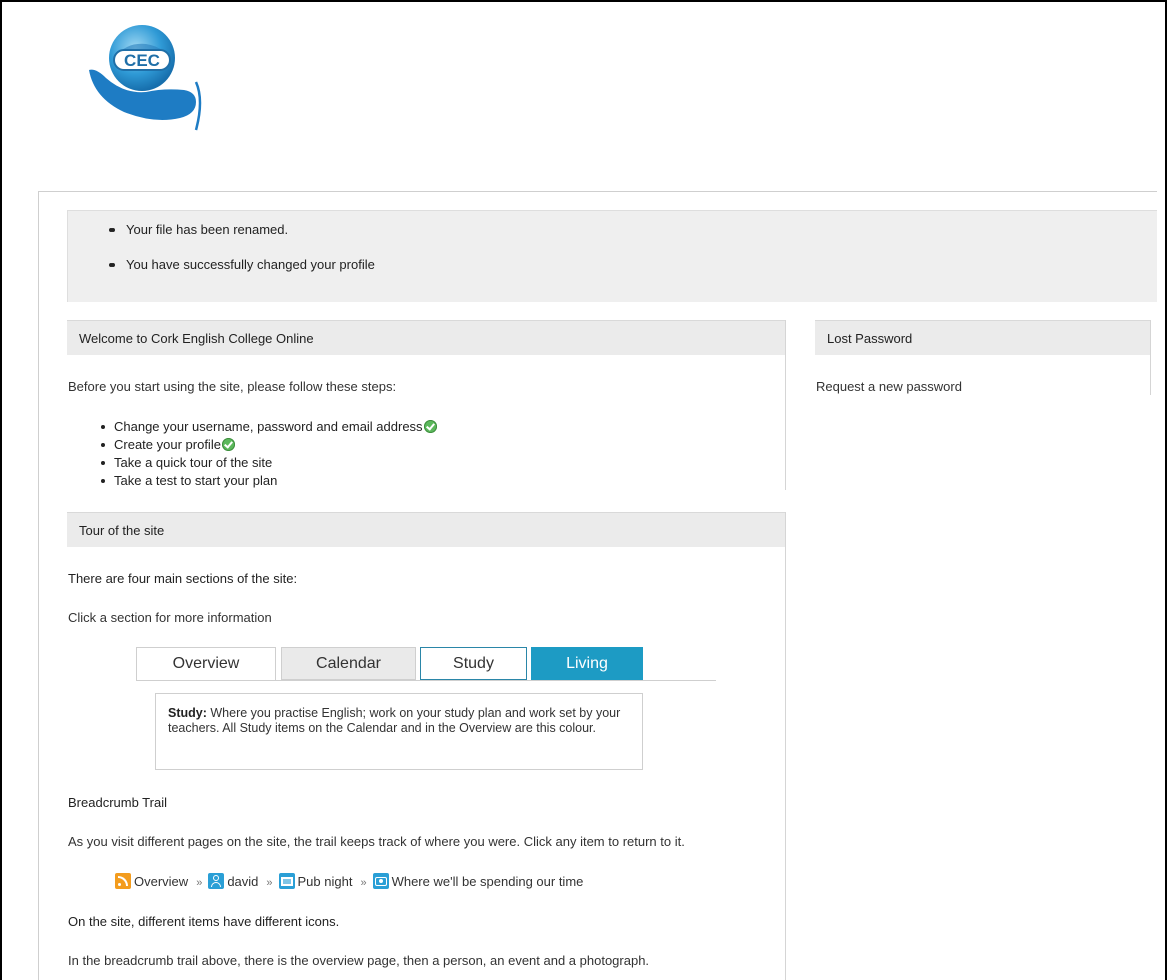  Describe the element at coordinates (889, 386) in the screenshot. I see `request-password-link: Request a new password` at that location.